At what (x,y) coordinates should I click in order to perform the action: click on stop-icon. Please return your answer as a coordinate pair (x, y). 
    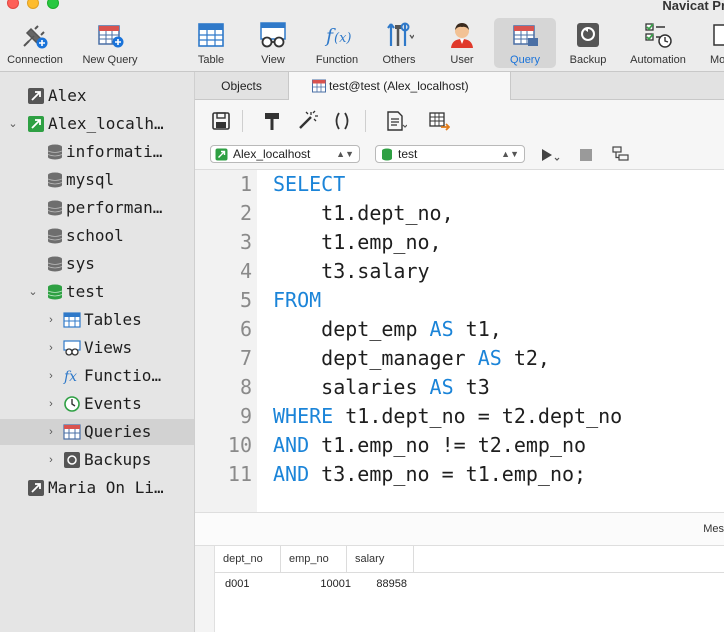
    Looking at the image, I should click on (586, 155).